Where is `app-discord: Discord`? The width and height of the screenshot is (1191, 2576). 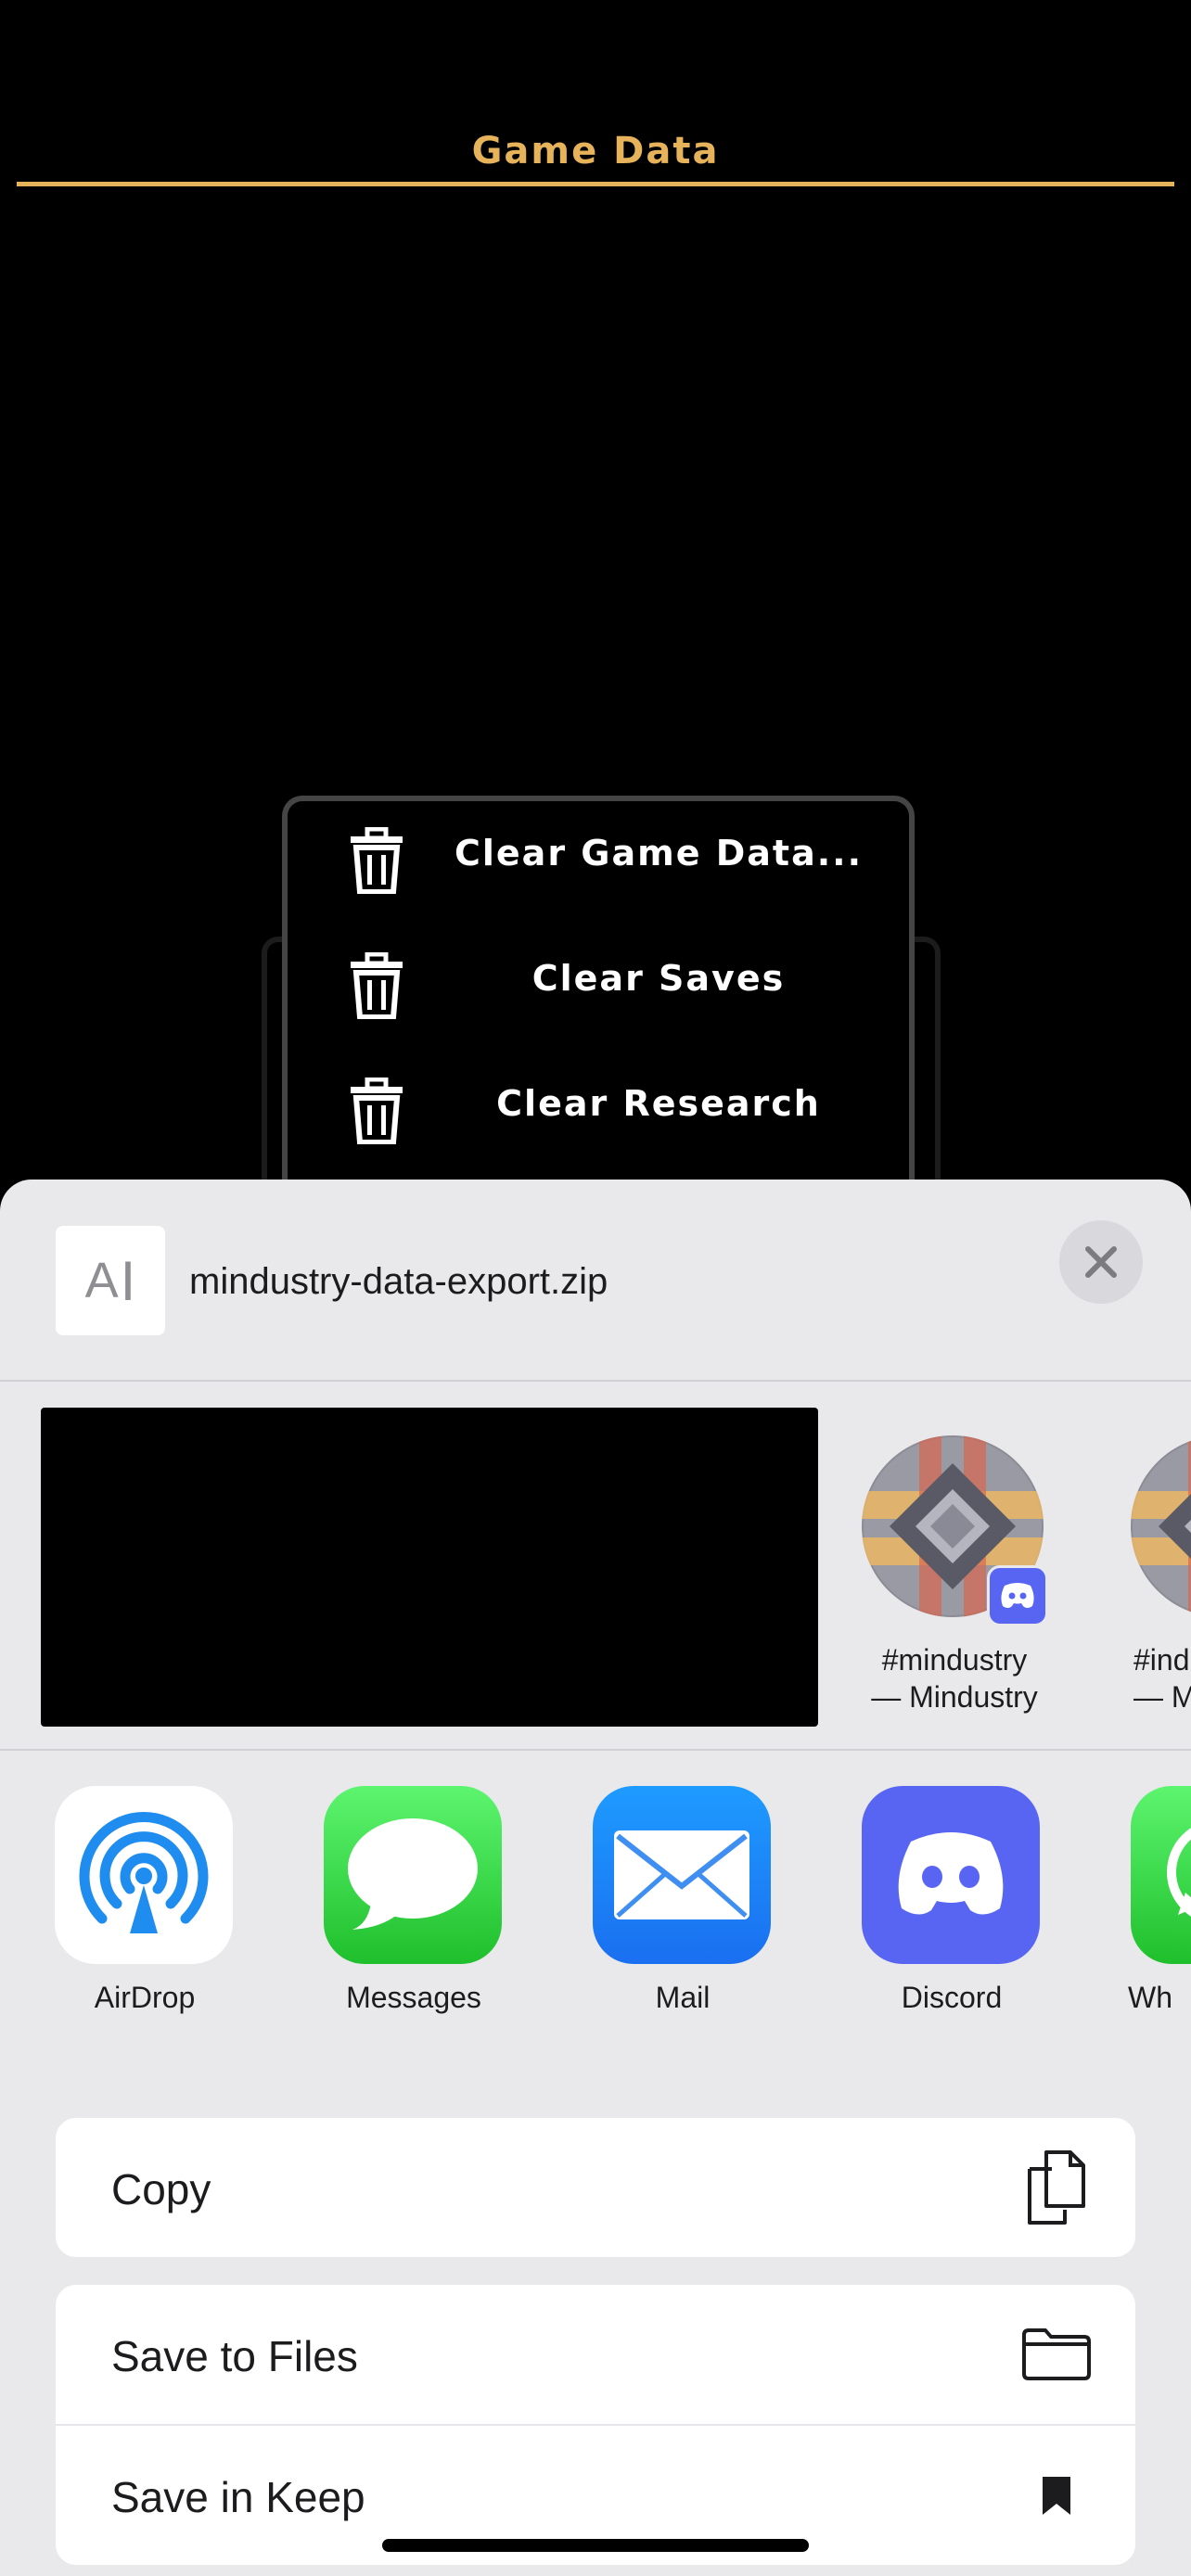 app-discord: Discord is located at coordinates (951, 1916).